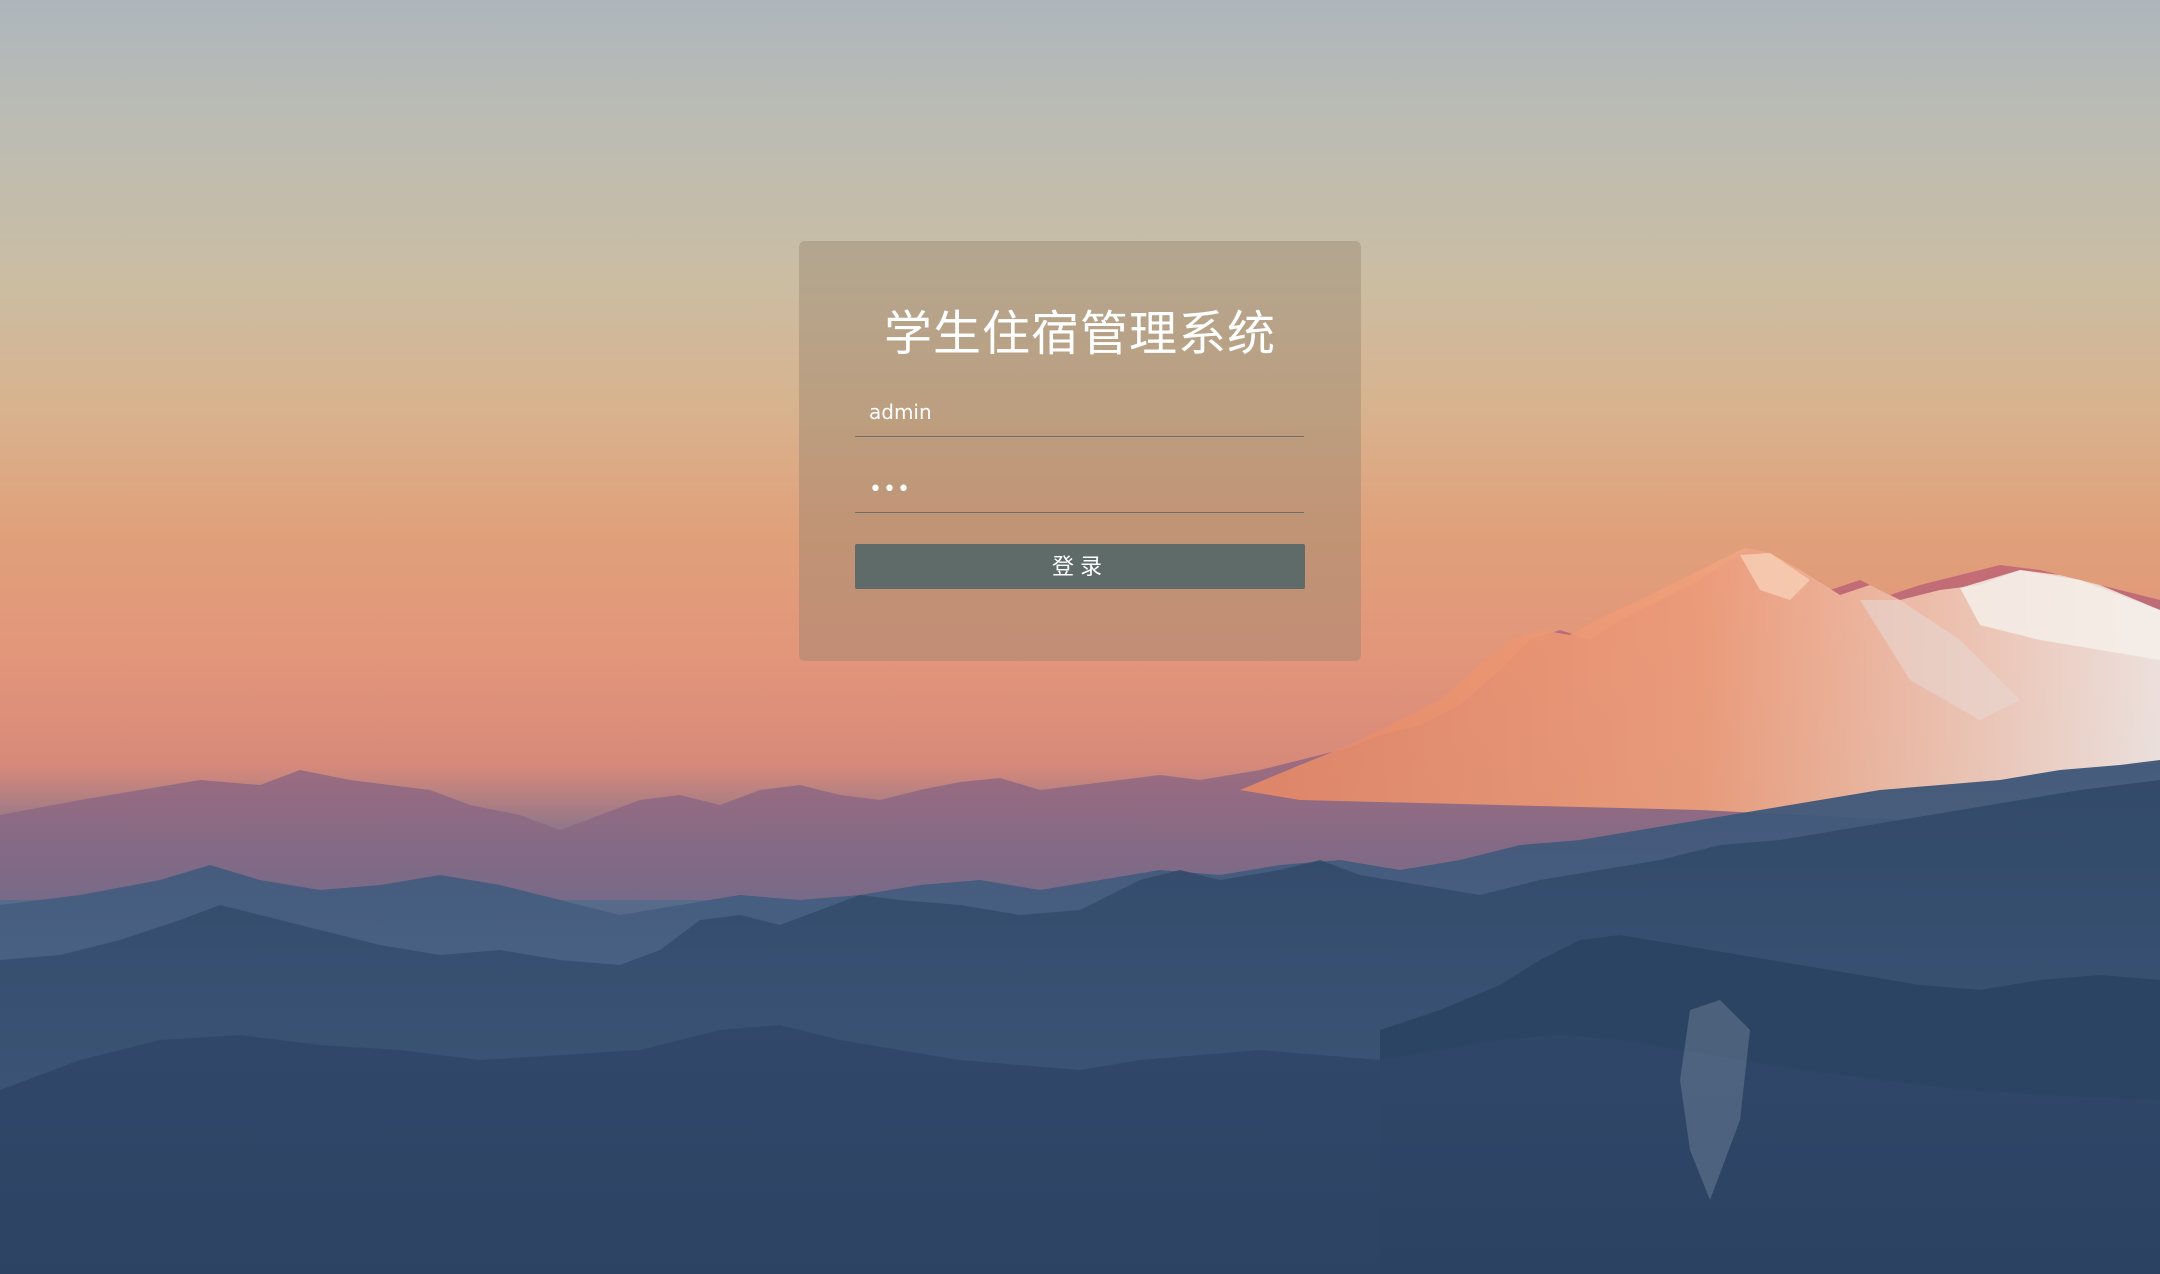  Describe the element at coordinates (900, 412) in the screenshot. I see `username-value: admin` at that location.